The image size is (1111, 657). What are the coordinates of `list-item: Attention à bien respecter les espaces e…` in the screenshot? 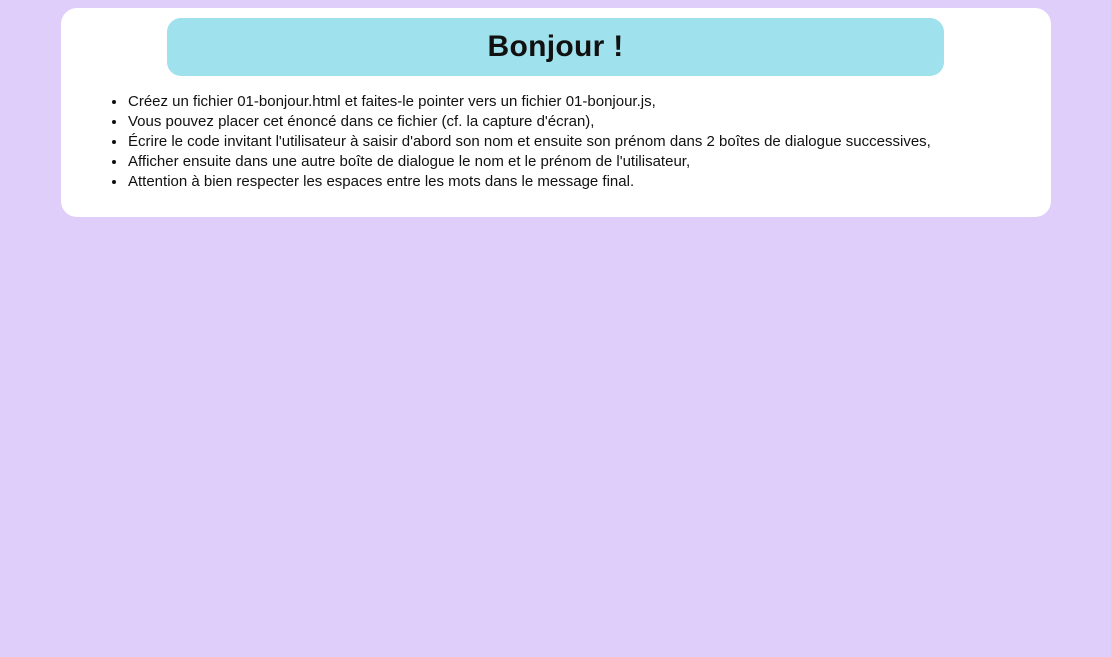 It's located at (529, 182).